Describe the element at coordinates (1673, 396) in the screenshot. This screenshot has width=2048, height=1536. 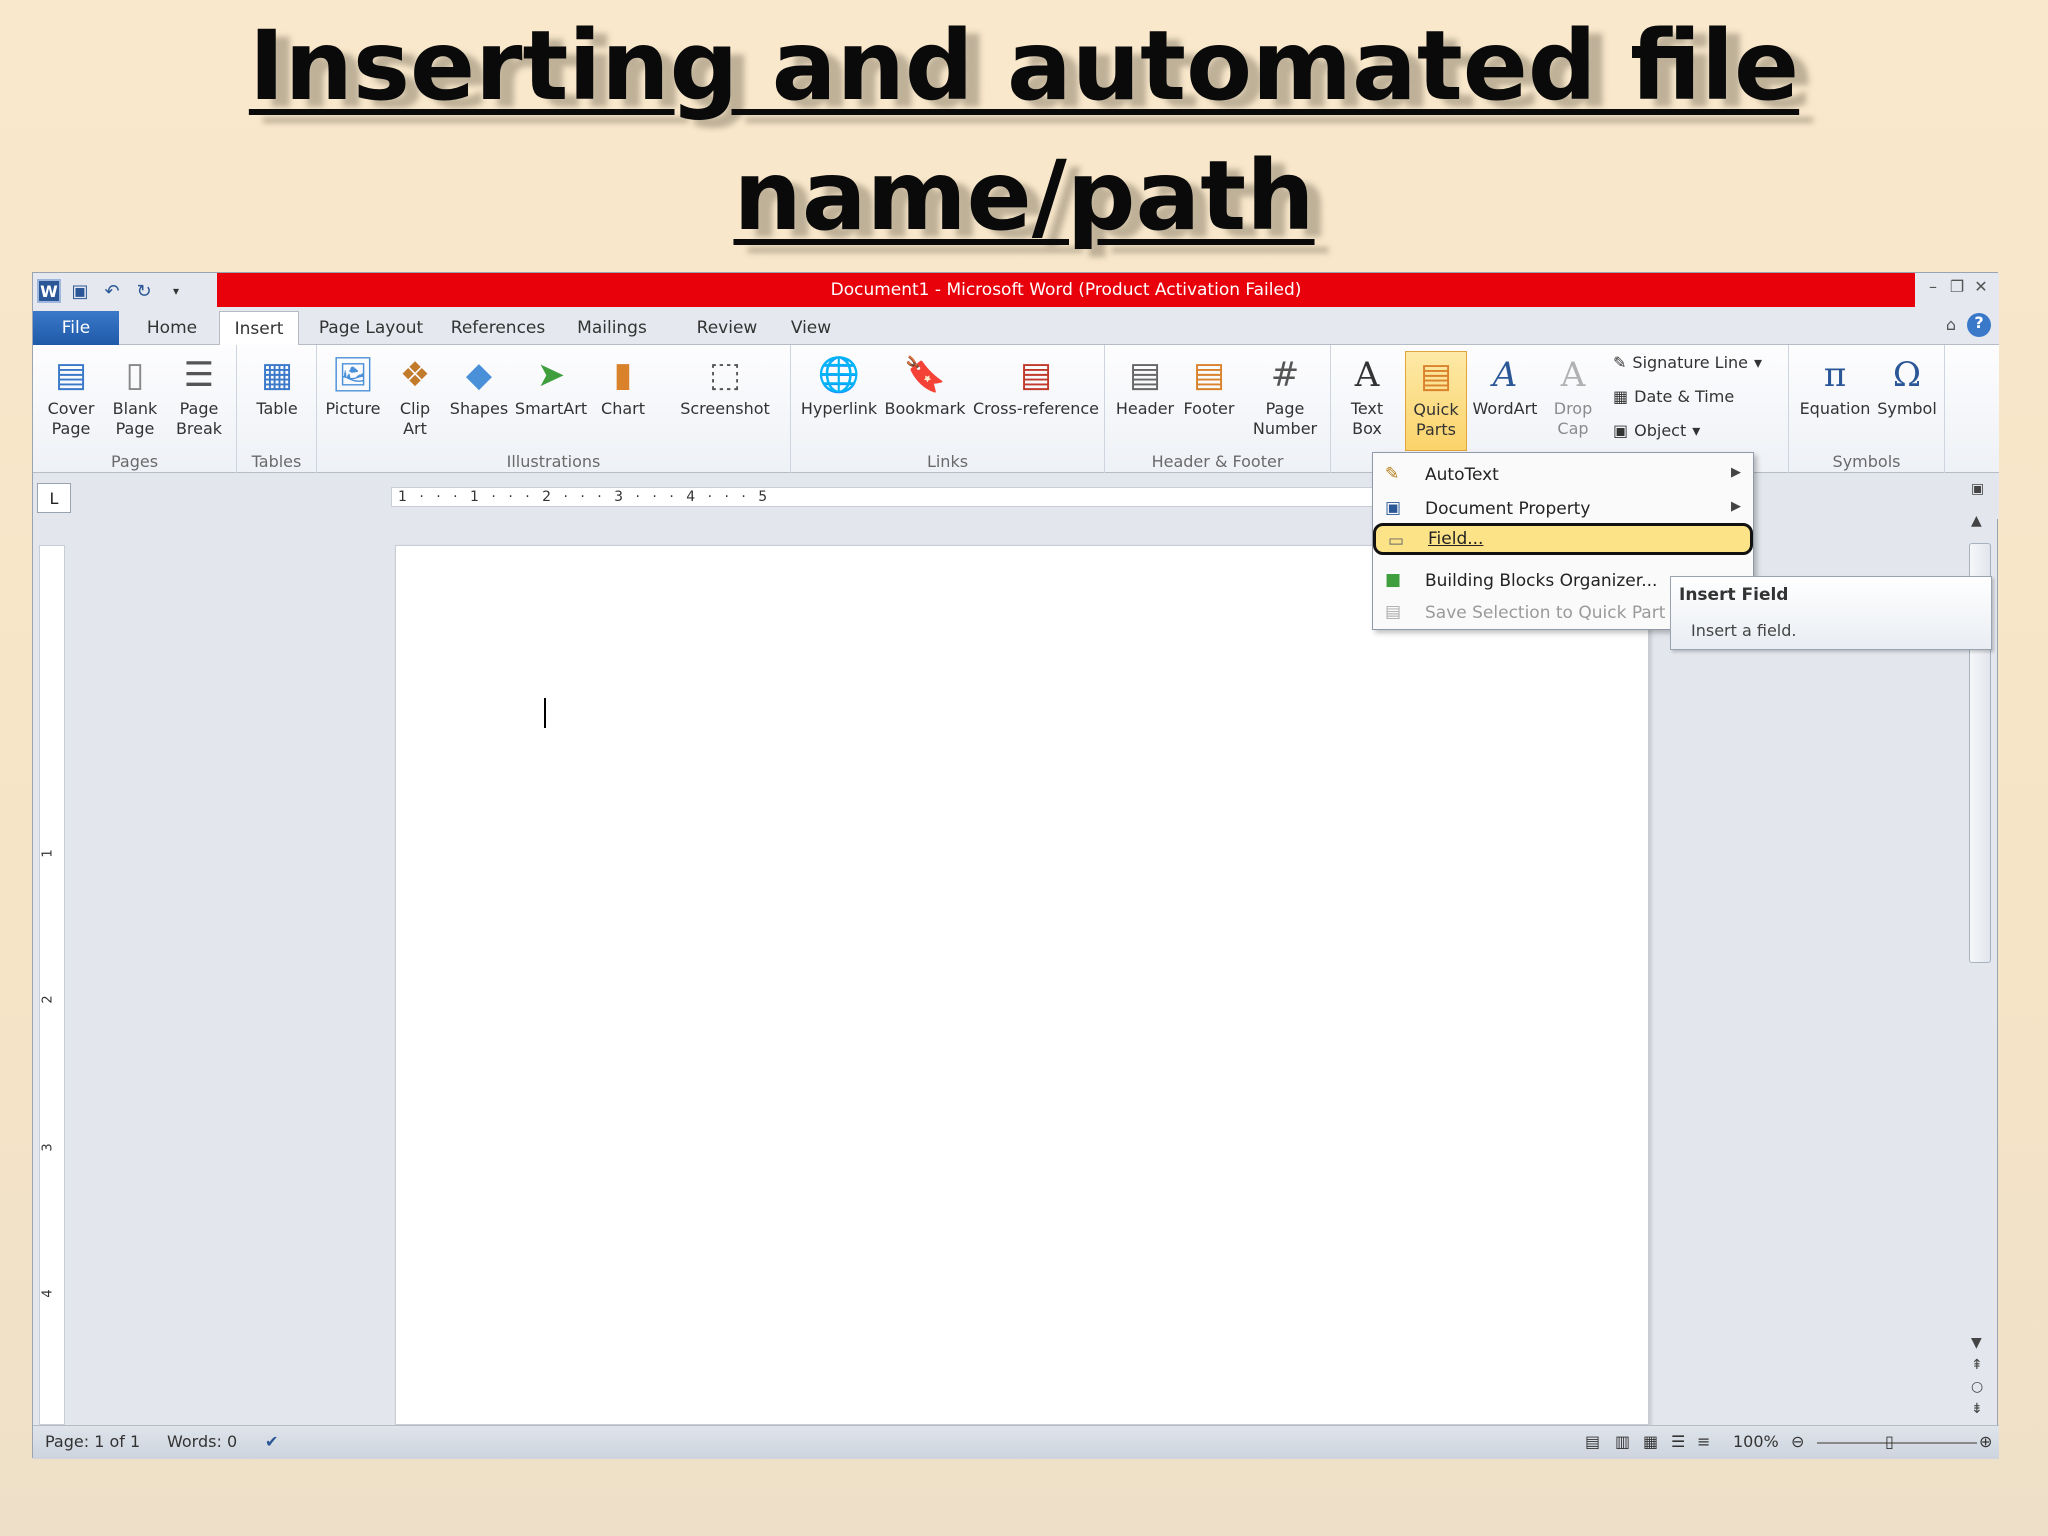
I see `date-time-button: ▦ Date & Time` at that location.